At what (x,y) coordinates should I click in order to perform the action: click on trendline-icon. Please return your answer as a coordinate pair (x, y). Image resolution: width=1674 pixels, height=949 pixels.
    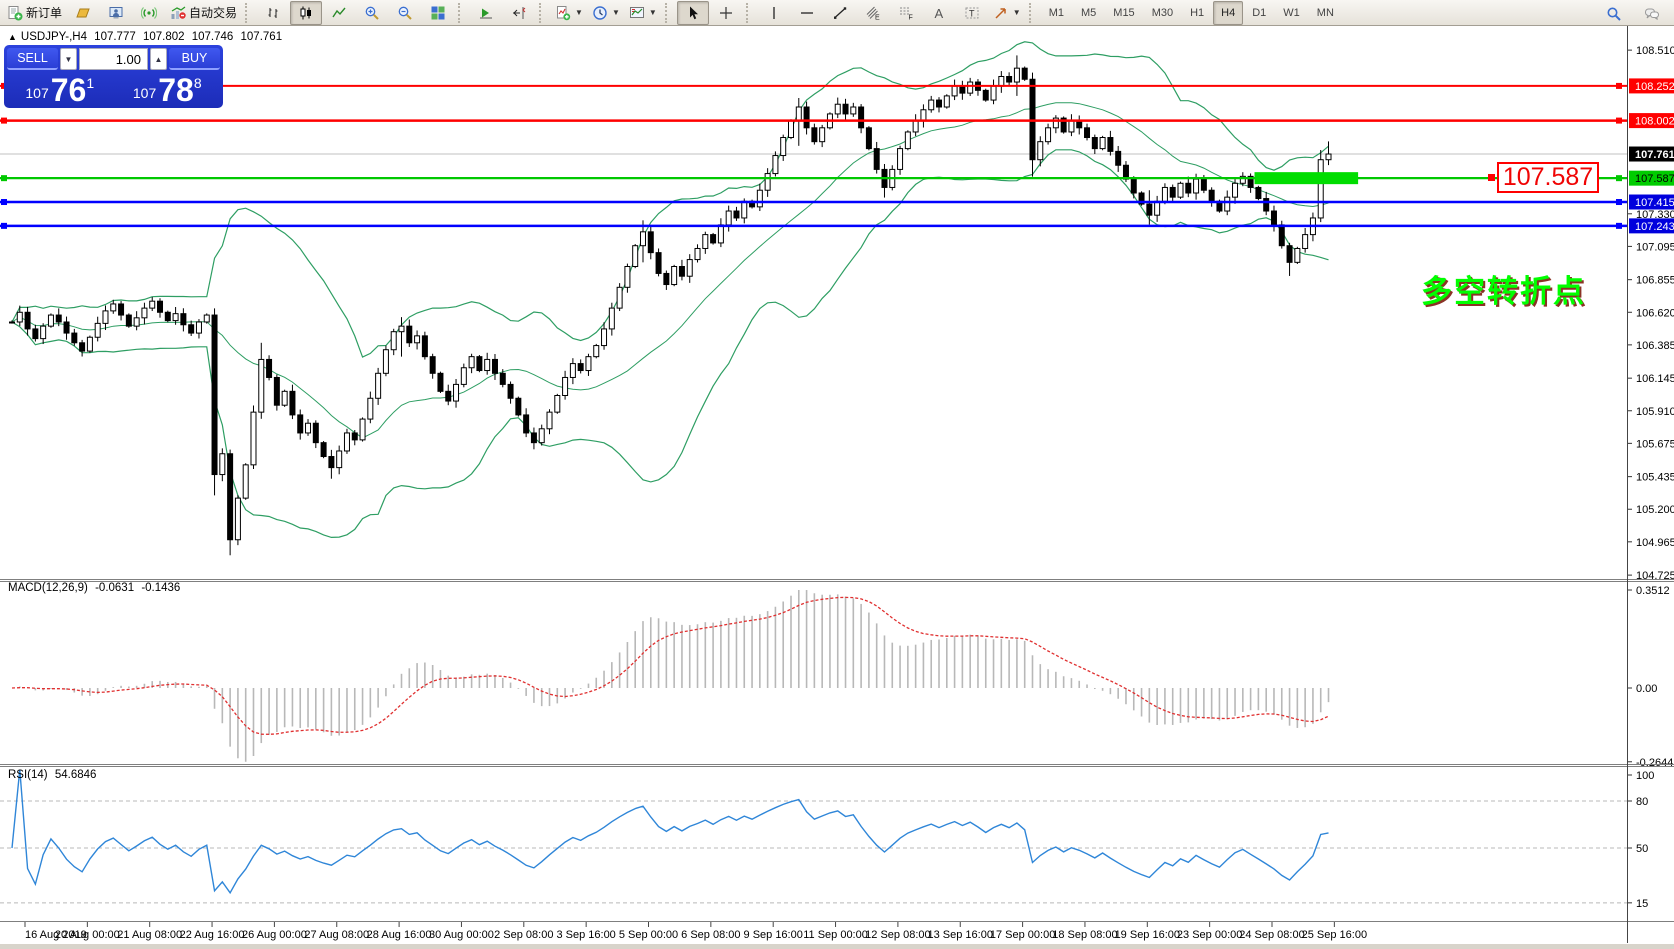
    Looking at the image, I should click on (839, 12).